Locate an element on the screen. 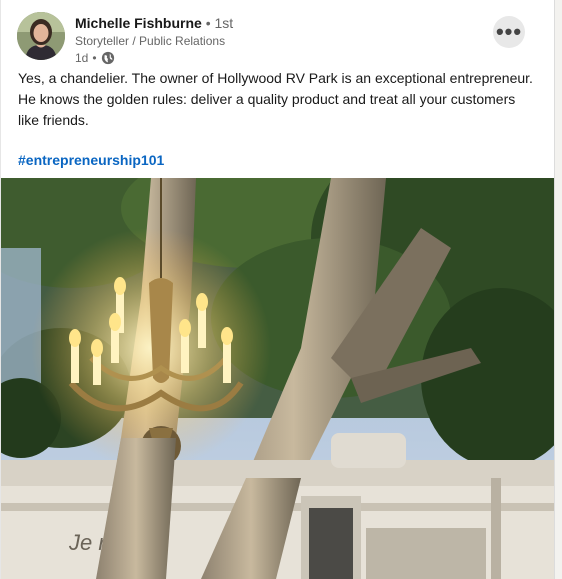  globe-icon is located at coordinates (108, 58).